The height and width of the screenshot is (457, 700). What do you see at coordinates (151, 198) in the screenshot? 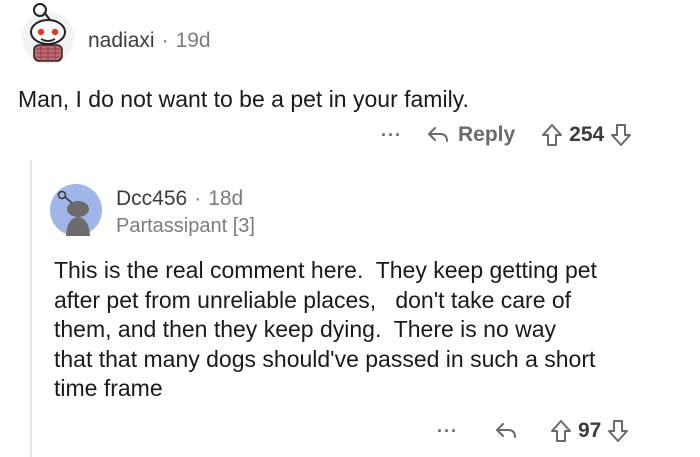
I see `reply-author: Dcc456` at bounding box center [151, 198].